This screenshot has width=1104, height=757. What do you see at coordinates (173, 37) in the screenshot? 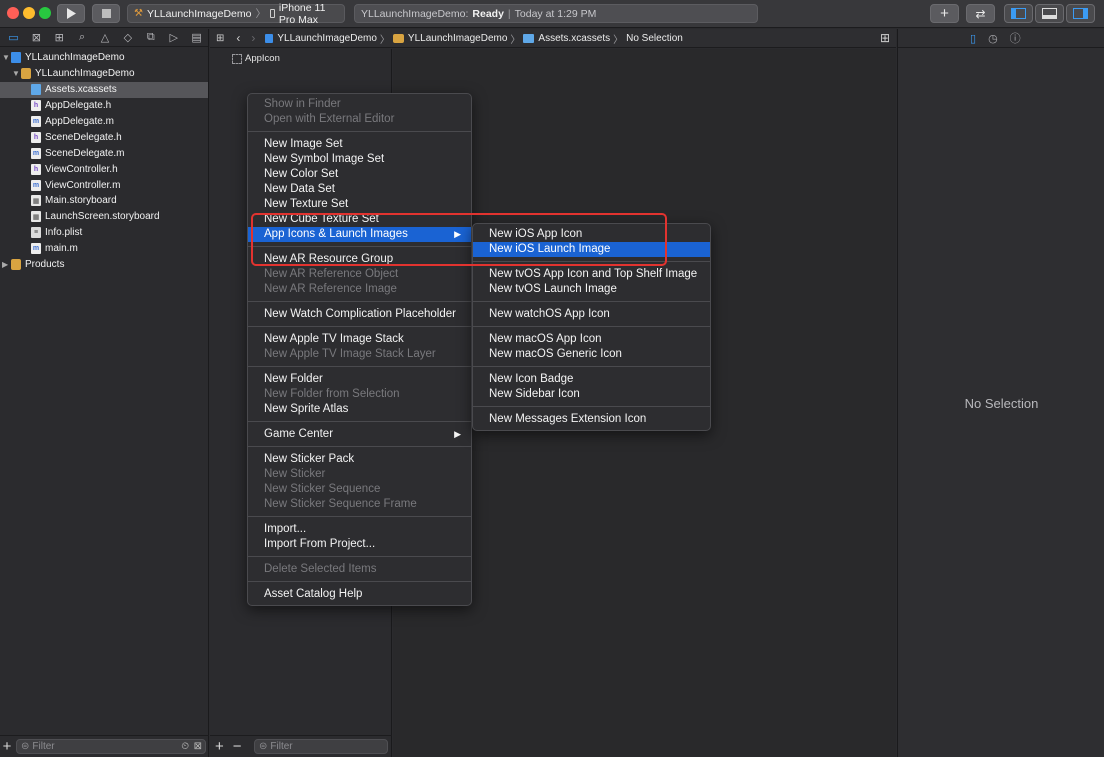
I see `breakpoint-icon: ▷` at bounding box center [173, 37].